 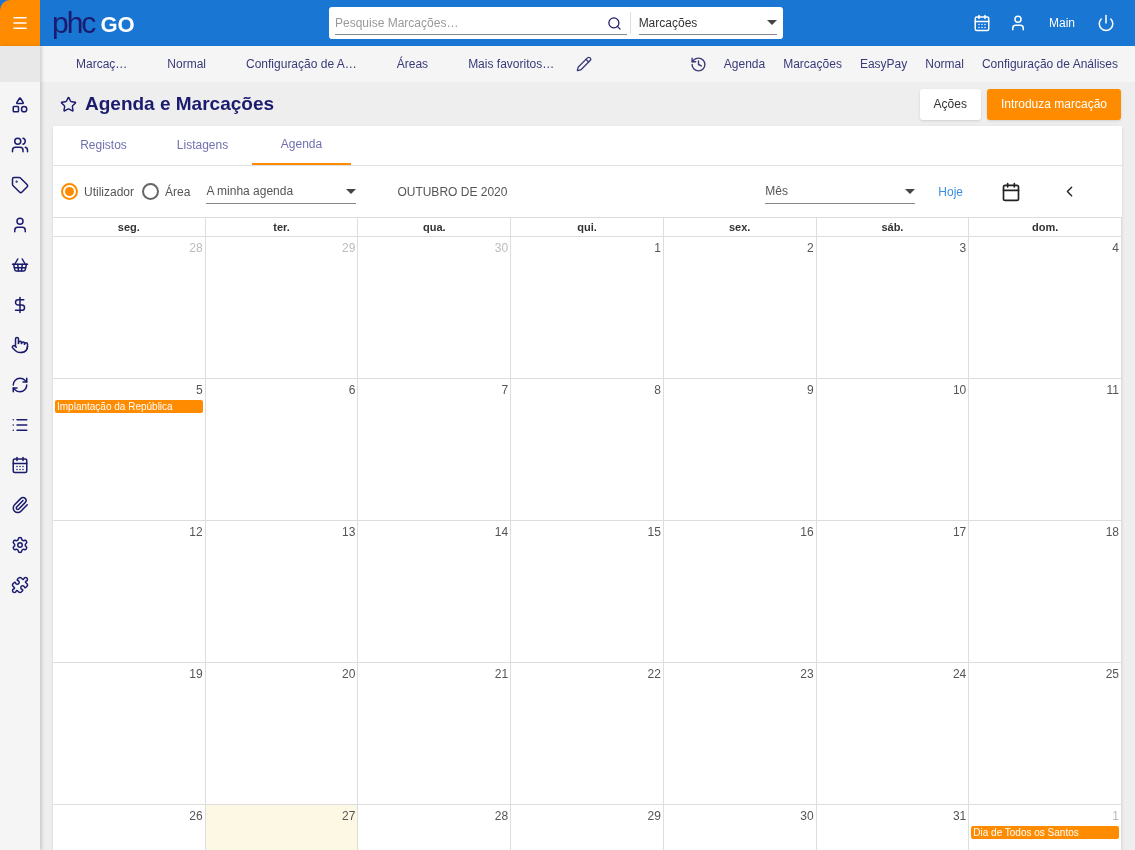 I want to click on day-number: 31, so click(x=960, y=816).